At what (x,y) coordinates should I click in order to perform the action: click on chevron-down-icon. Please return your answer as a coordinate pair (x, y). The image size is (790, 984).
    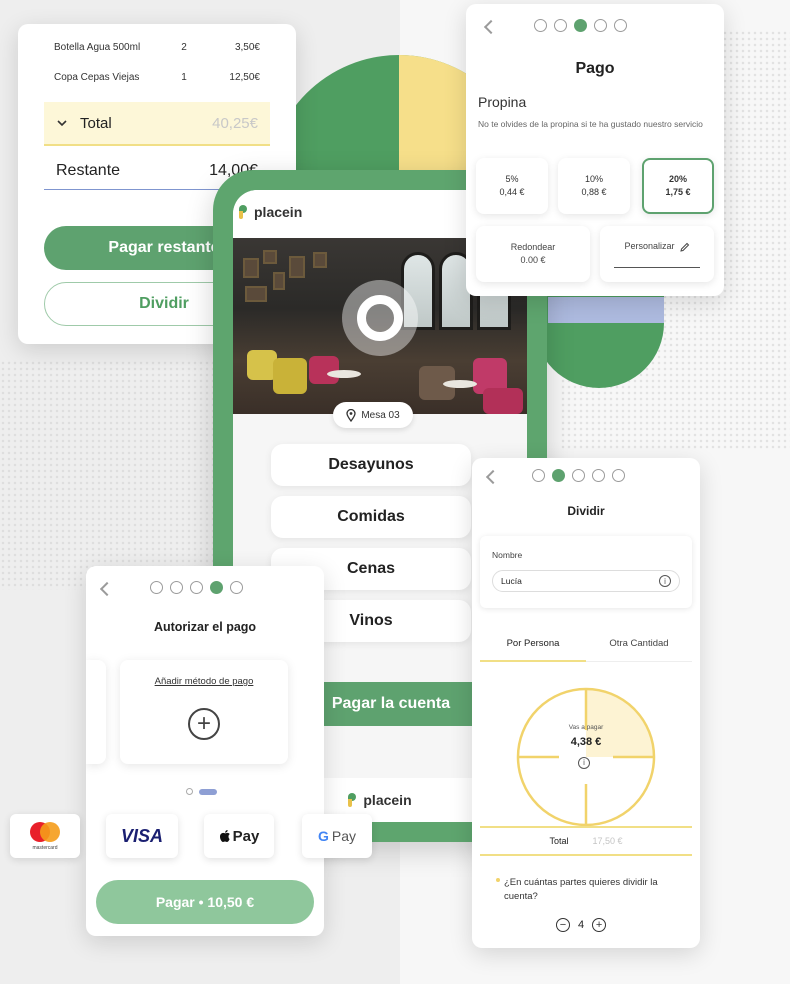
    Looking at the image, I should click on (62, 123).